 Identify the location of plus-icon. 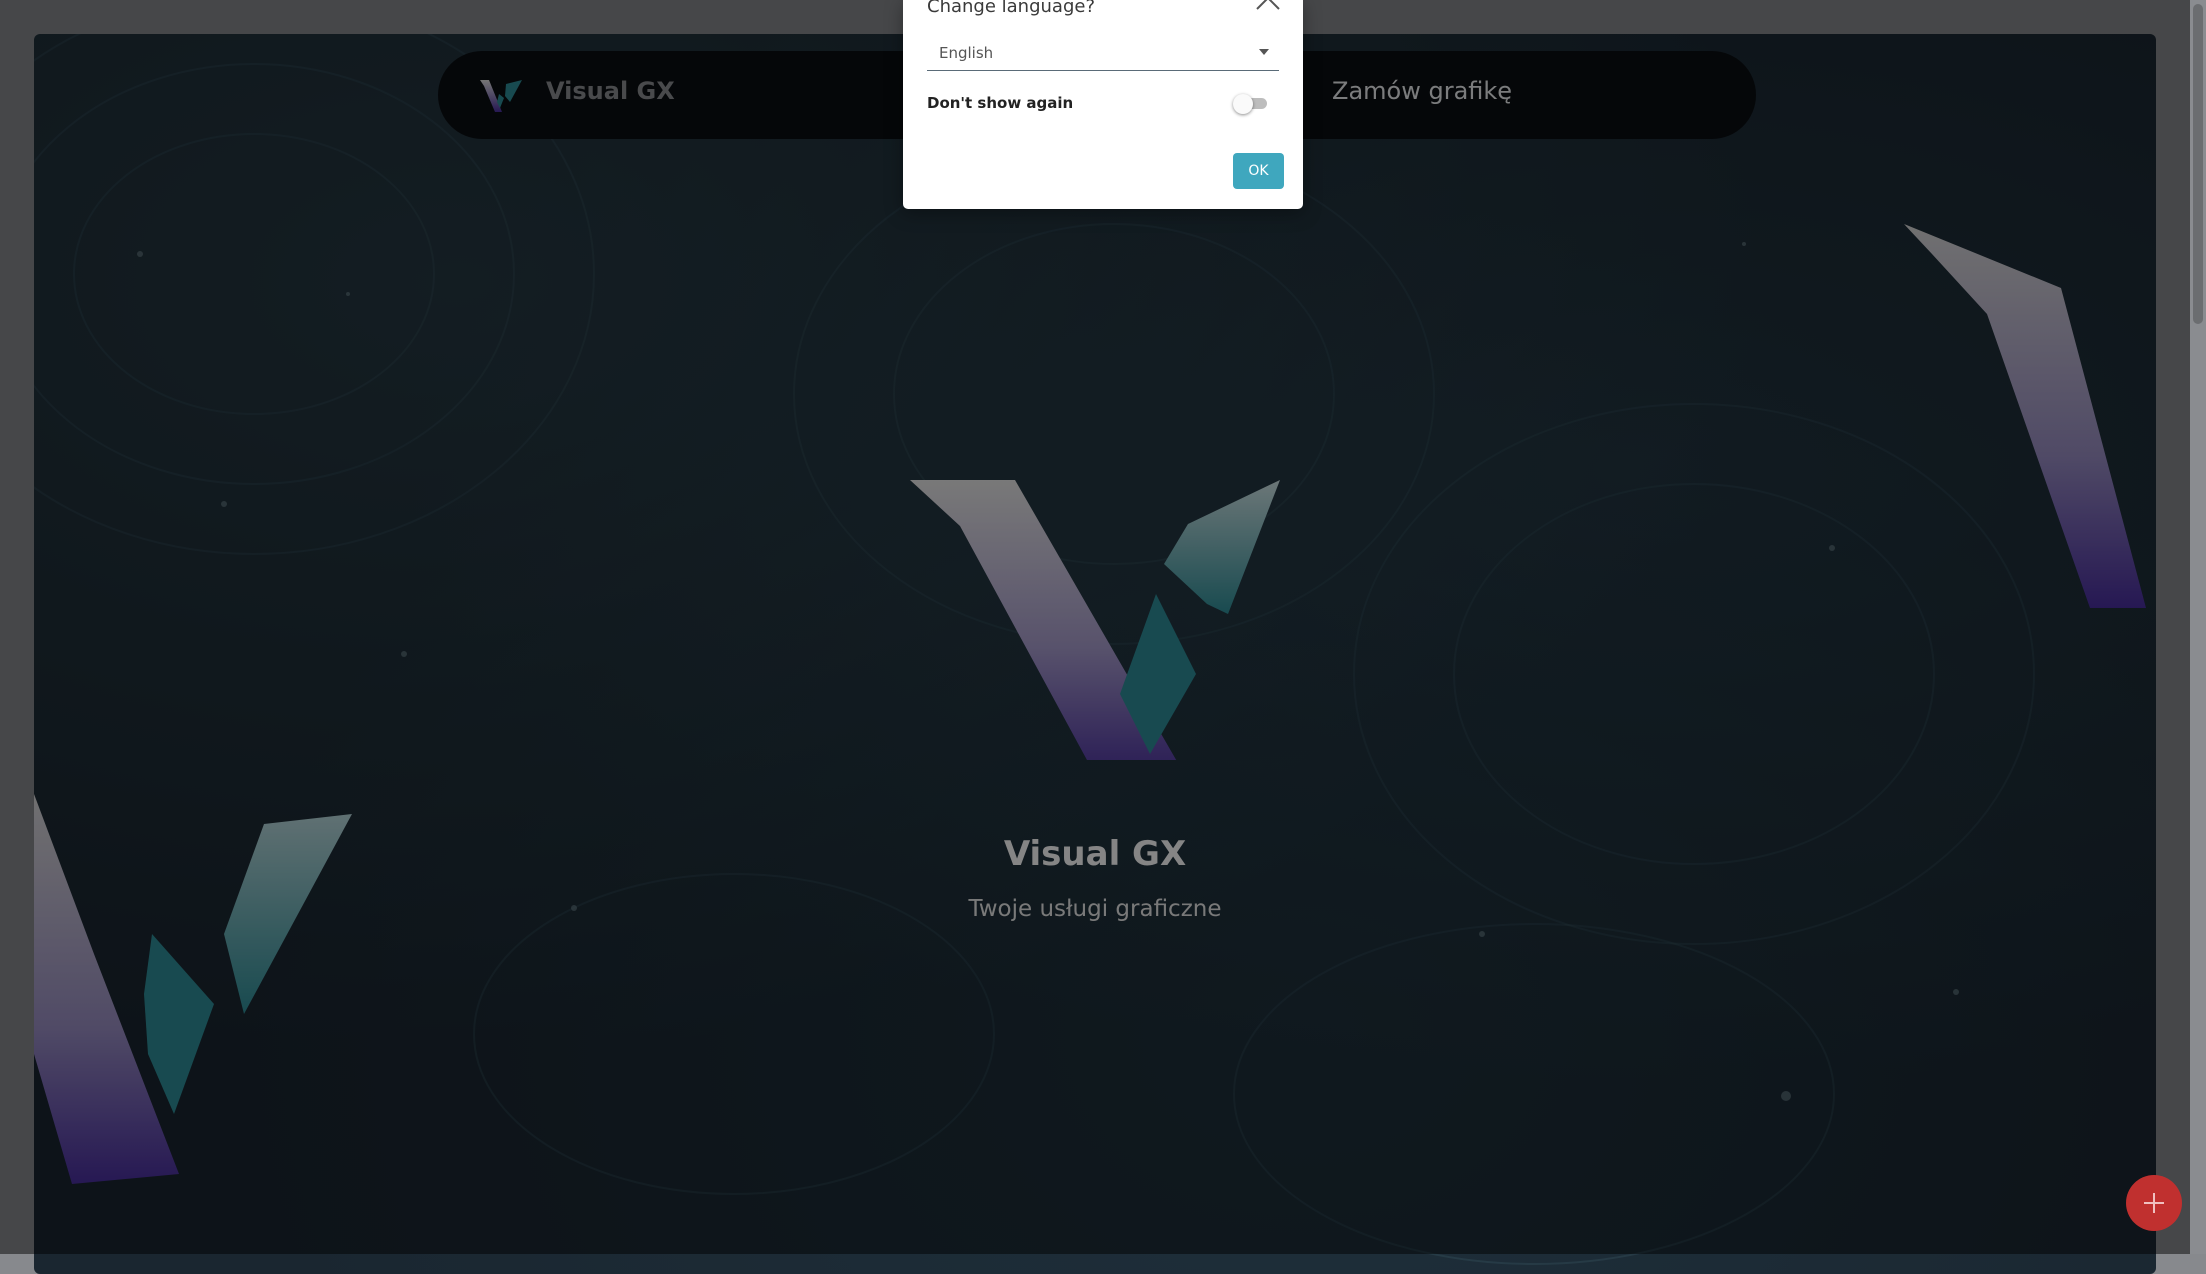
(2154, 1203).